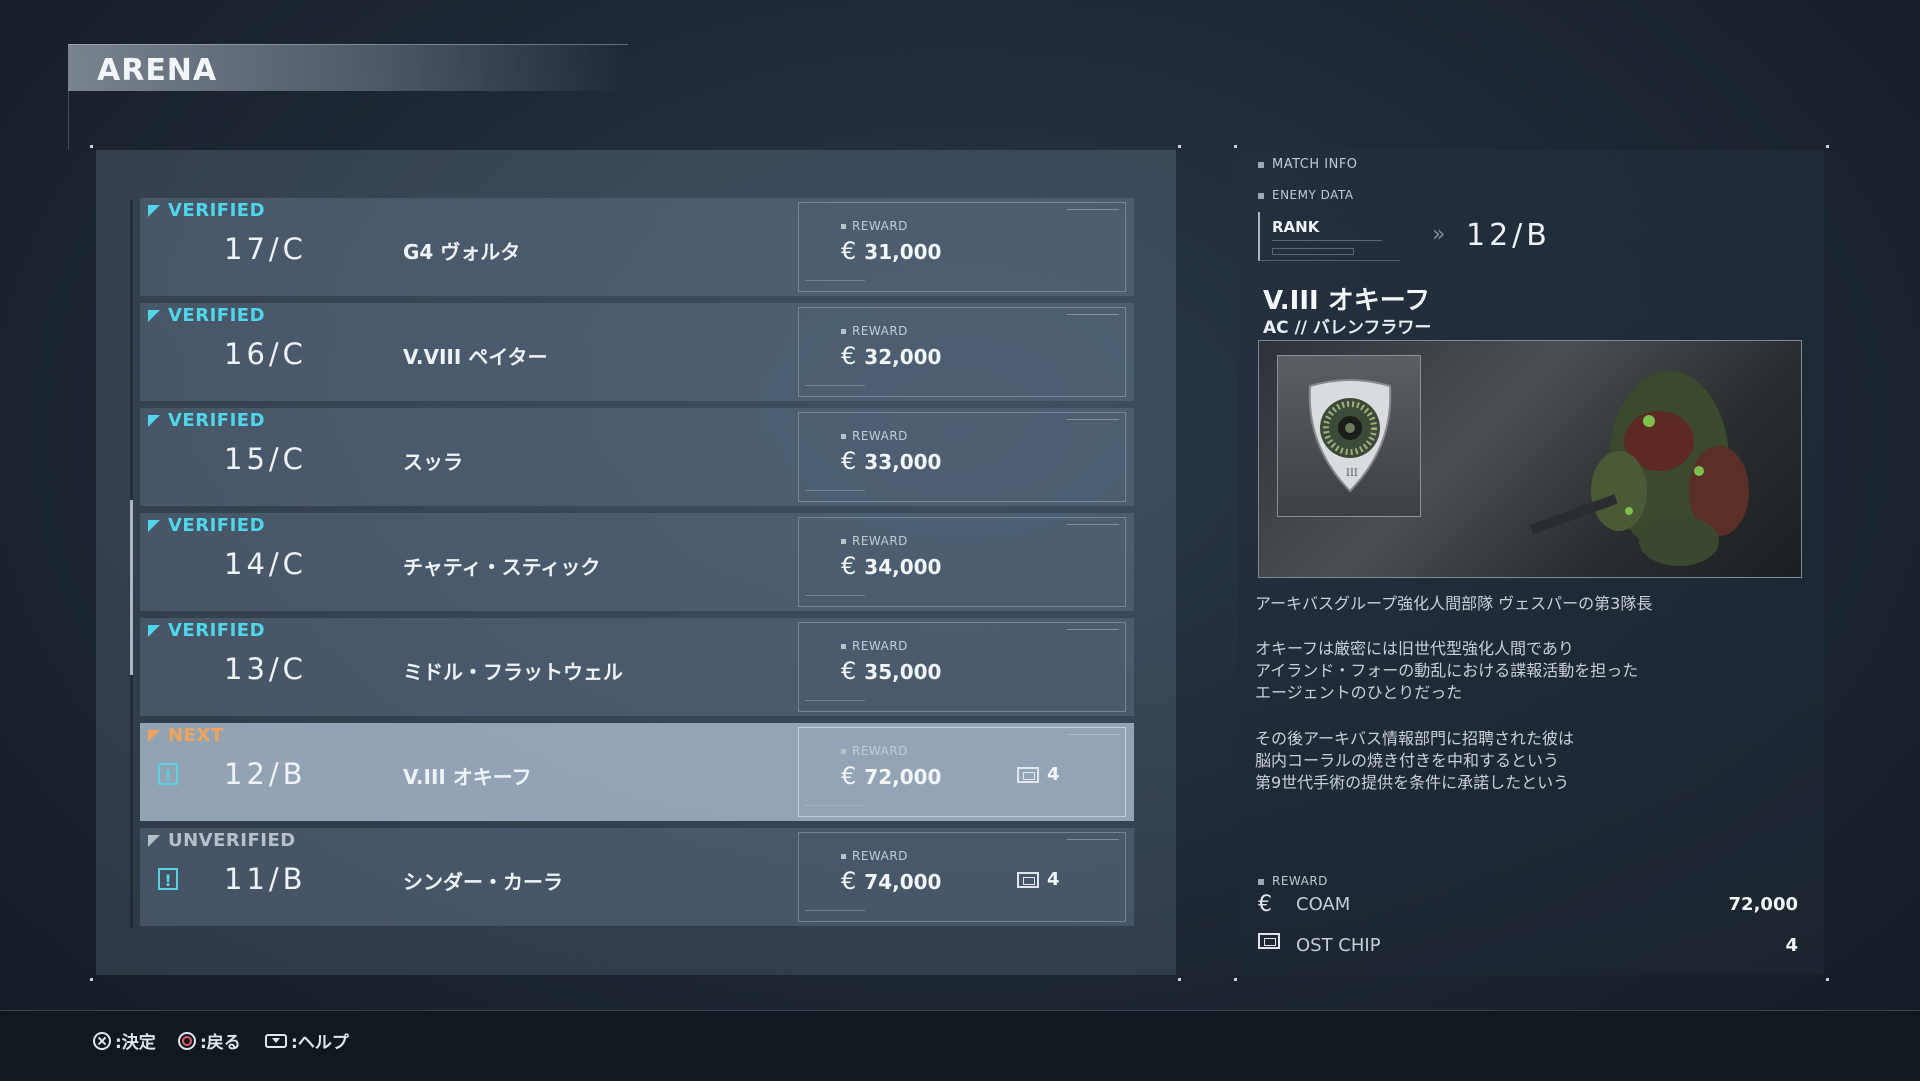 The image size is (1920, 1081). I want to click on match-opponent-name: V.III オキーフ, so click(467, 777).